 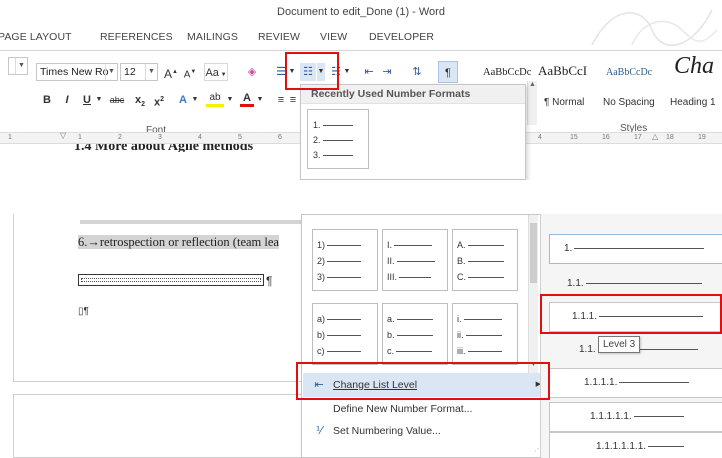 I want to click on clear-formatting-icon: ◈, so click(x=252, y=72).